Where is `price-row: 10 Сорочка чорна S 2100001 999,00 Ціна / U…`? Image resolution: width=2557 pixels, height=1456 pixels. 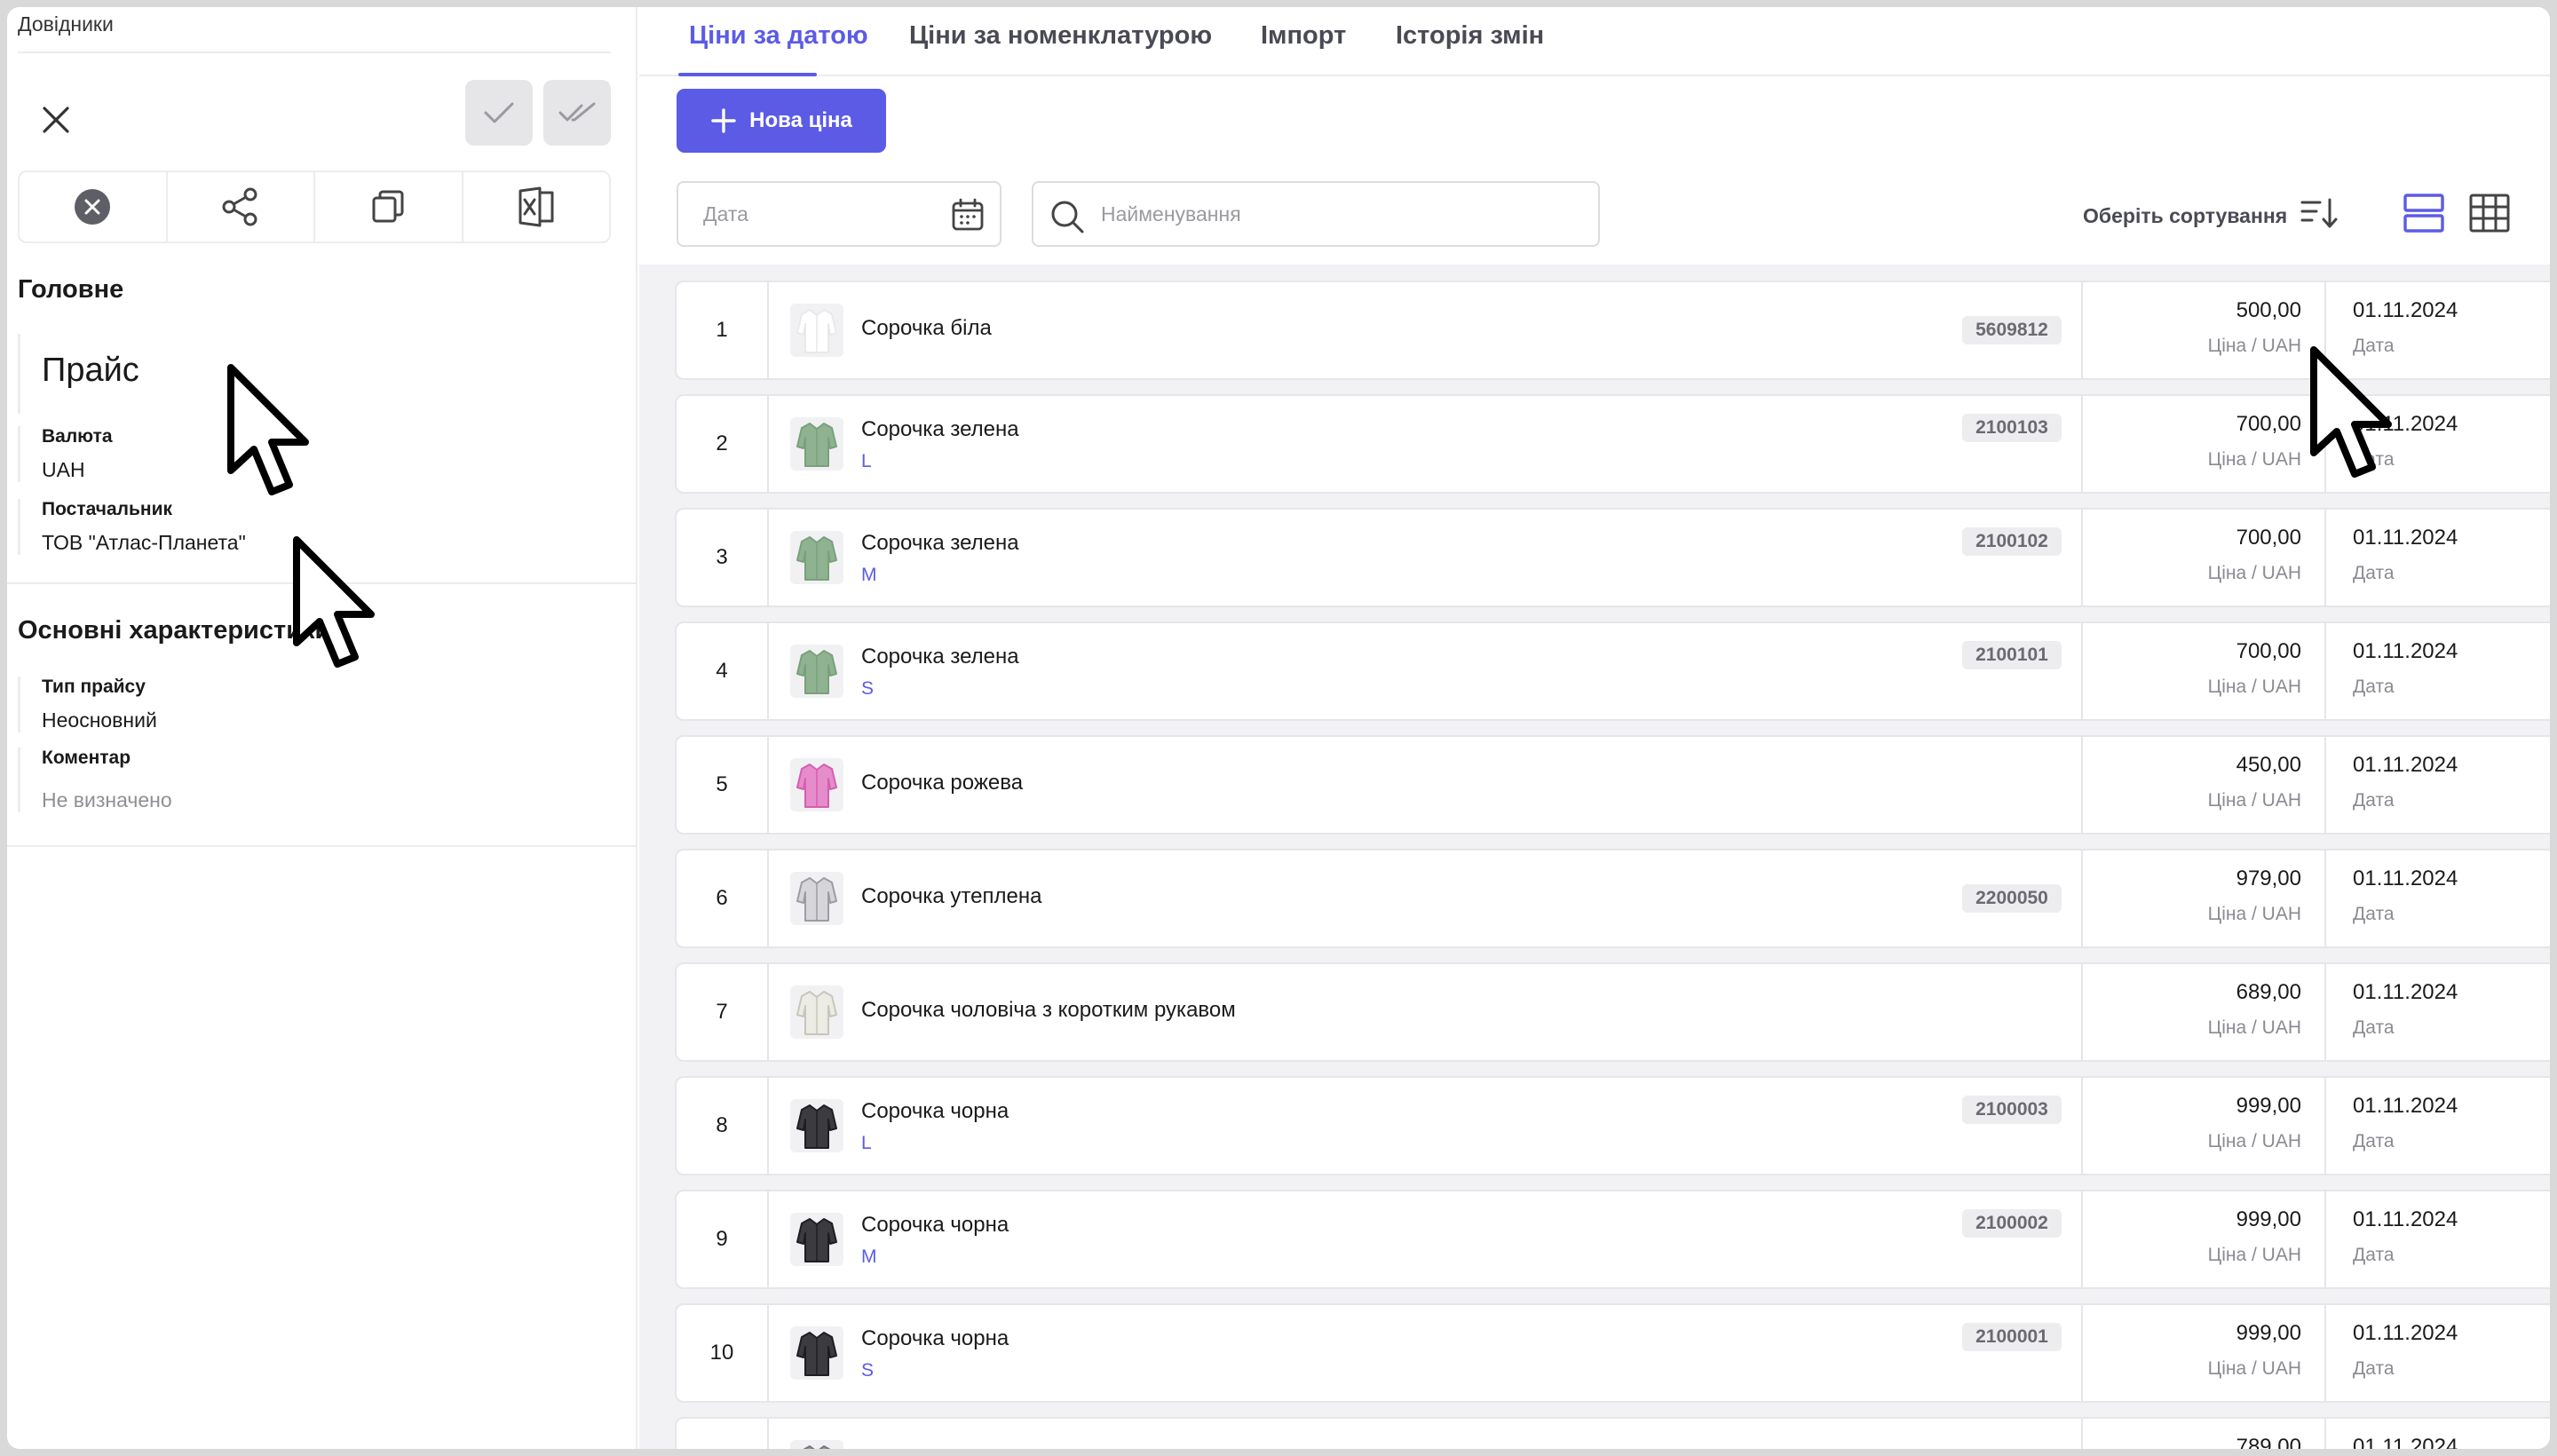 price-row: 10 Сорочка чорна S 2100001 999,00 Ціна / U… is located at coordinates (1612, 1353).